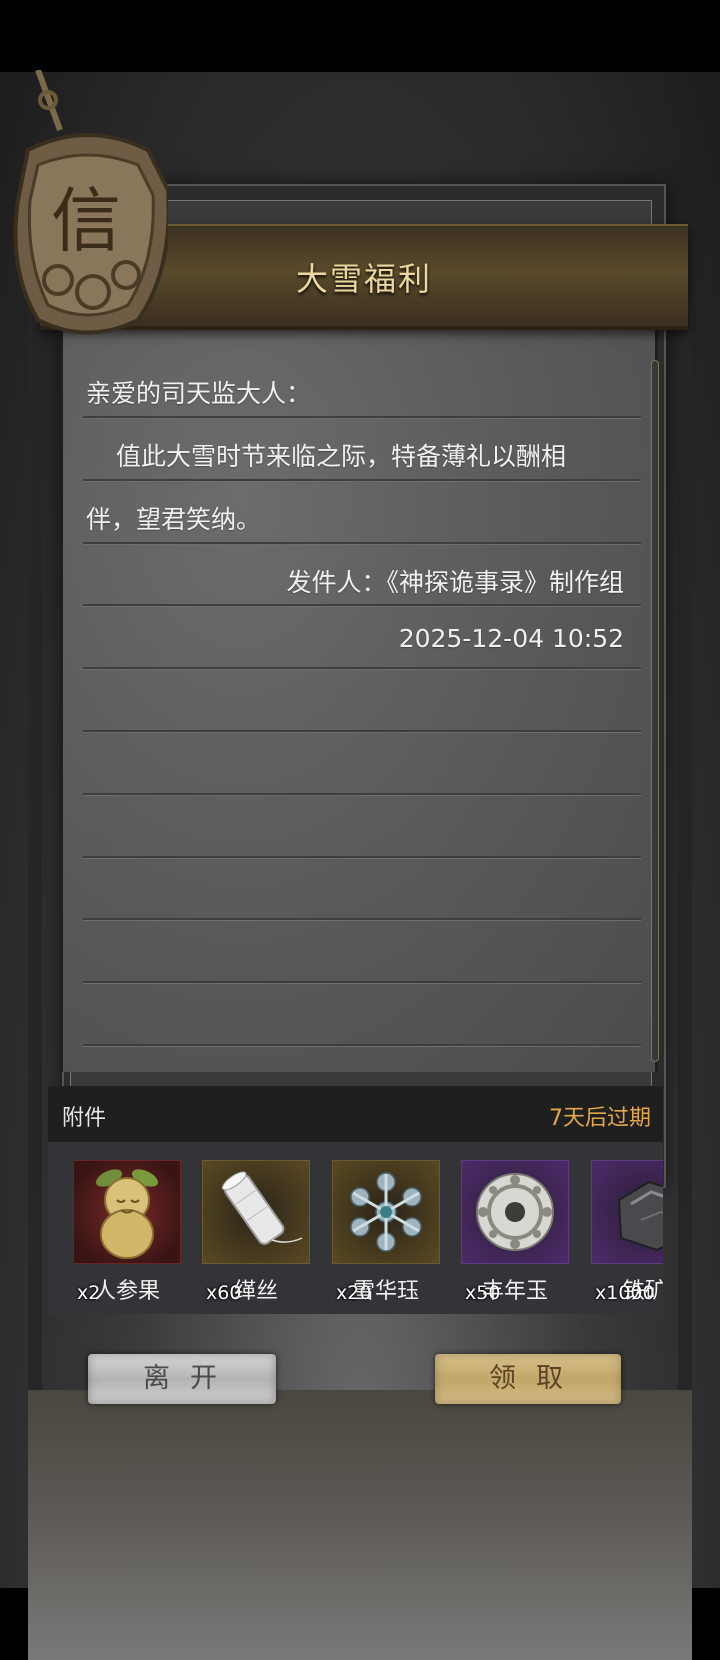 The width and height of the screenshot is (720, 1660). I want to click on letter-scrollbar, so click(655, 711).